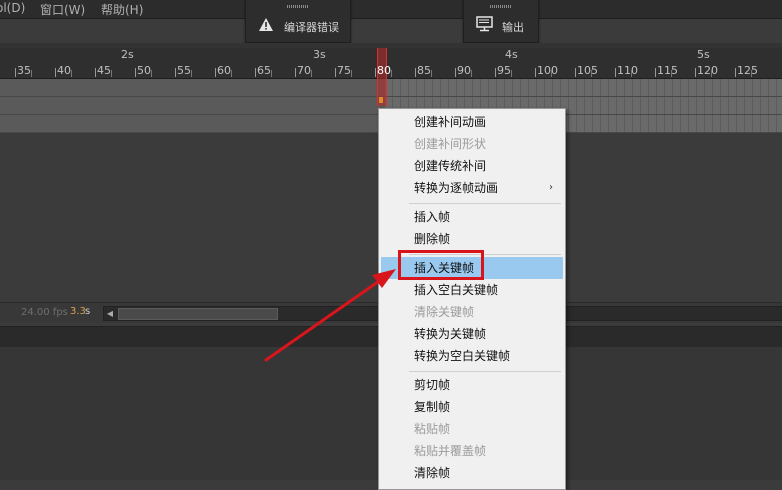 The width and height of the screenshot is (782, 490). What do you see at coordinates (127, 54) in the screenshot?
I see `second-label: 2s` at bounding box center [127, 54].